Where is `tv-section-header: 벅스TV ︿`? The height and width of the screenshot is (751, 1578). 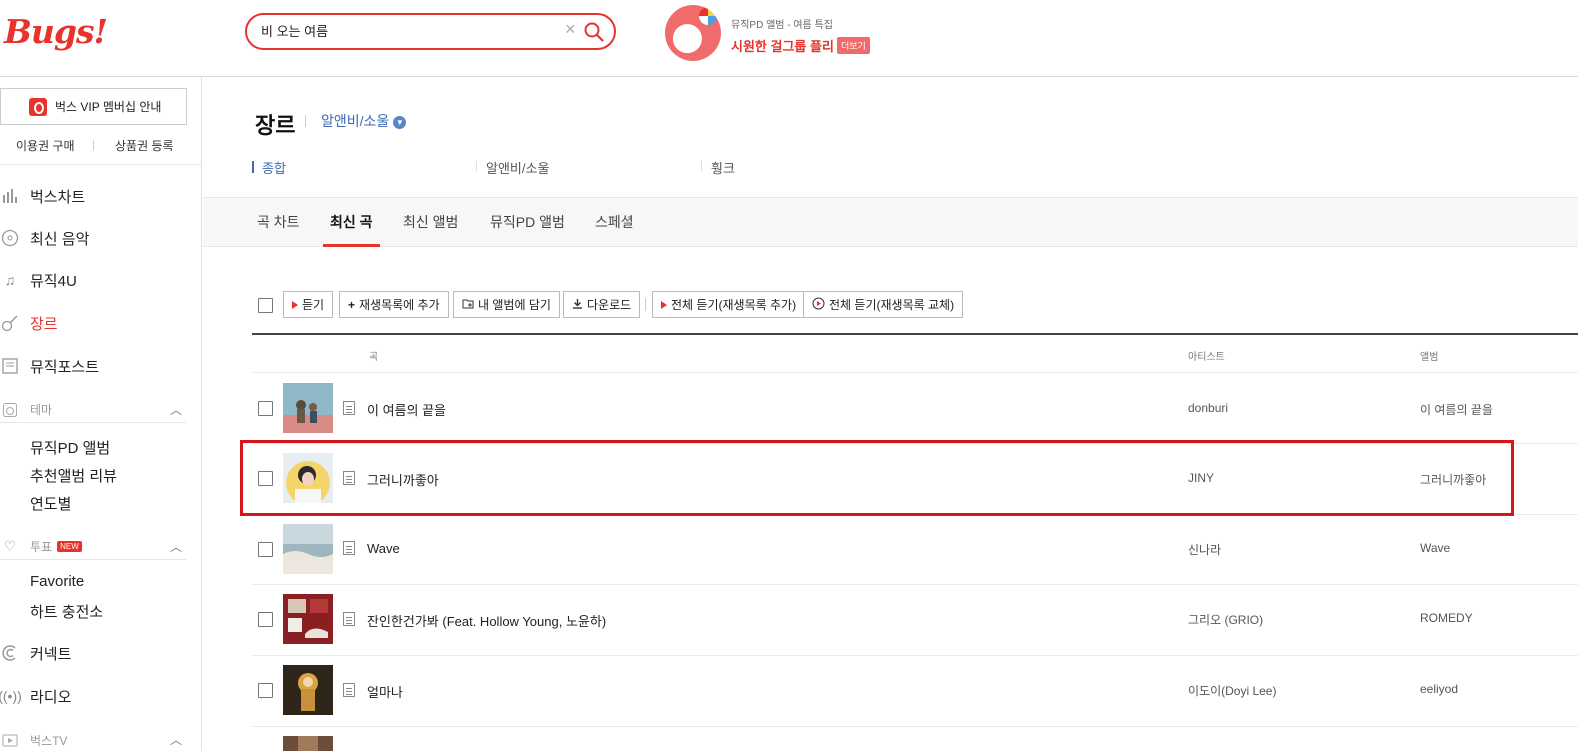 tv-section-header: 벅스TV ︿ is located at coordinates (93, 739).